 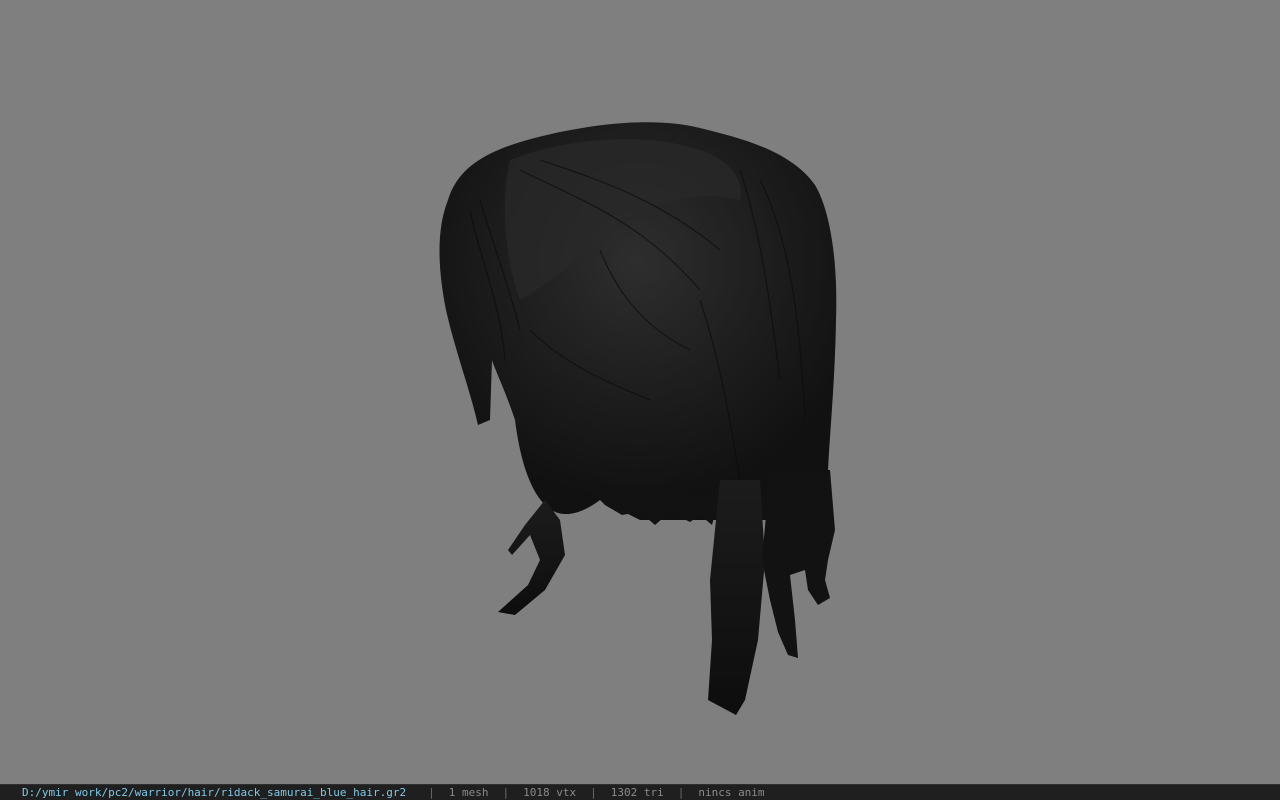 What do you see at coordinates (531, 557) in the screenshot?
I see `hair-strand-left` at bounding box center [531, 557].